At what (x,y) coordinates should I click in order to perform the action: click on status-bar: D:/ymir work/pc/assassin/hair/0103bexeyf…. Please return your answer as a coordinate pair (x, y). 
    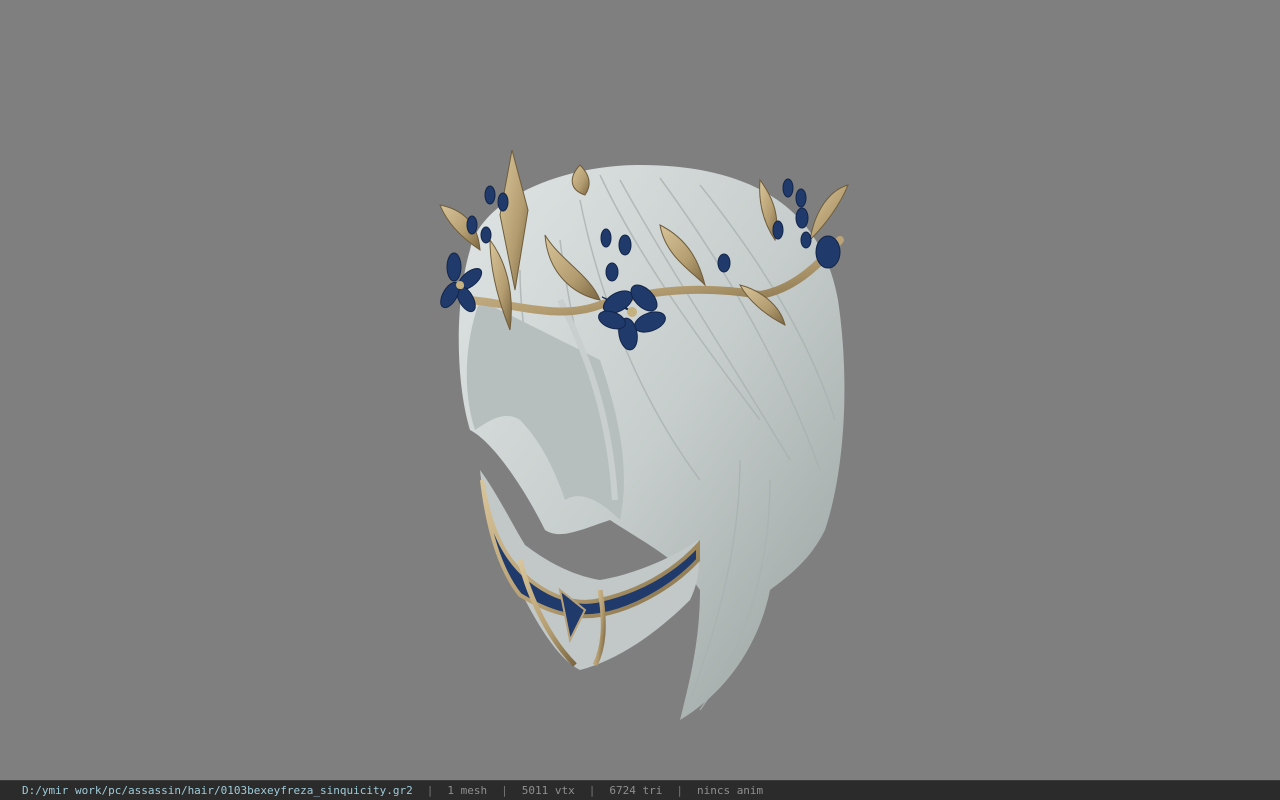
    Looking at the image, I should click on (640, 790).